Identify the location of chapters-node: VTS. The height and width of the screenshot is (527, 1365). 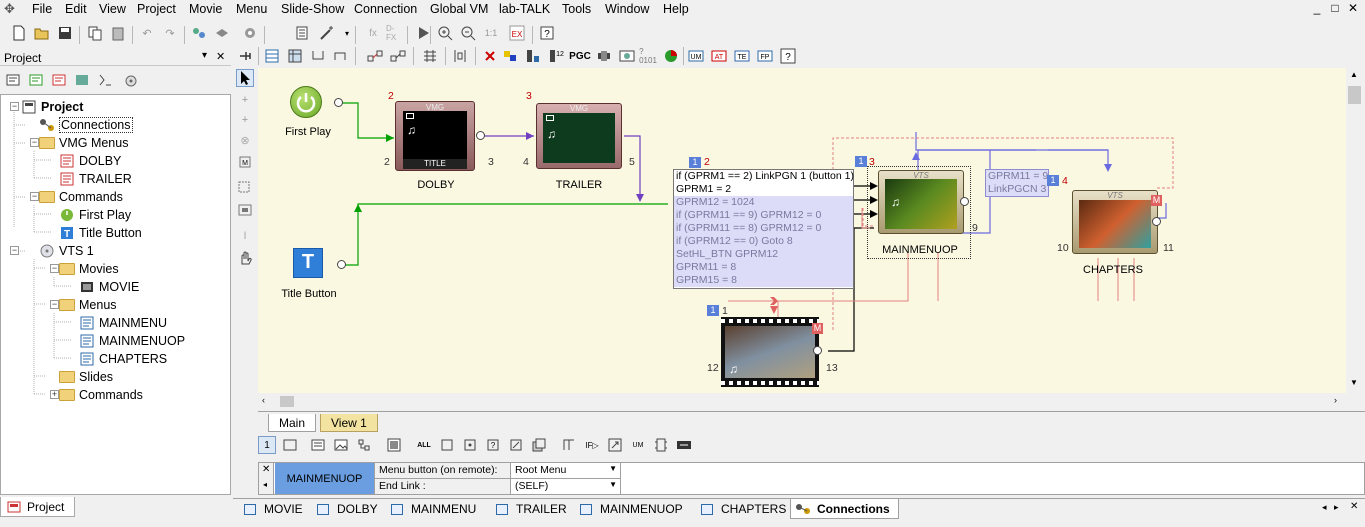
(1115, 222).